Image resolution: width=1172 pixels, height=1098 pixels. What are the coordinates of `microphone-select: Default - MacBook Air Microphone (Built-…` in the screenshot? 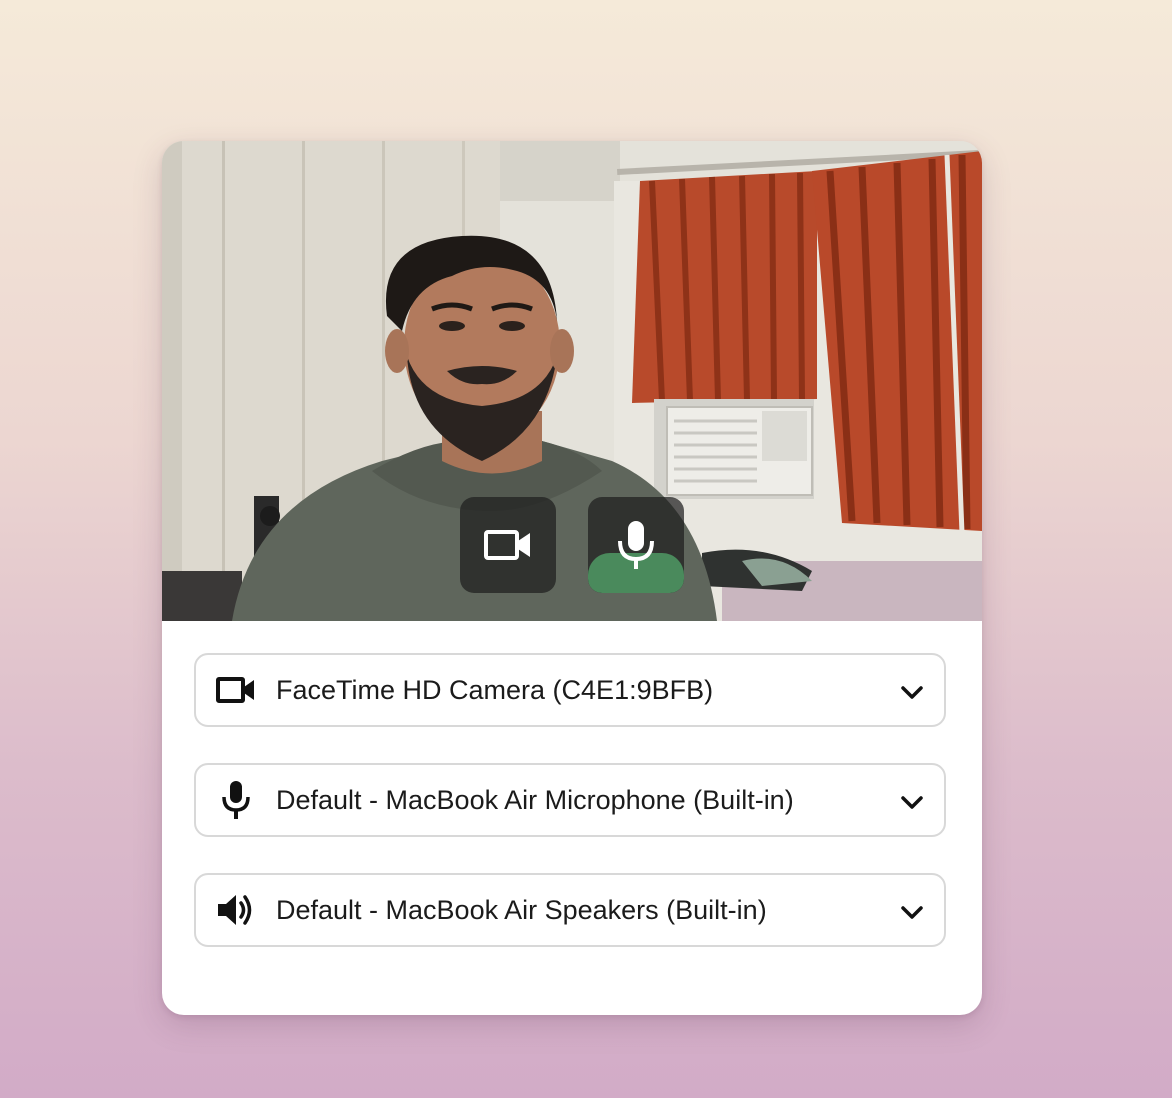 It's located at (570, 800).